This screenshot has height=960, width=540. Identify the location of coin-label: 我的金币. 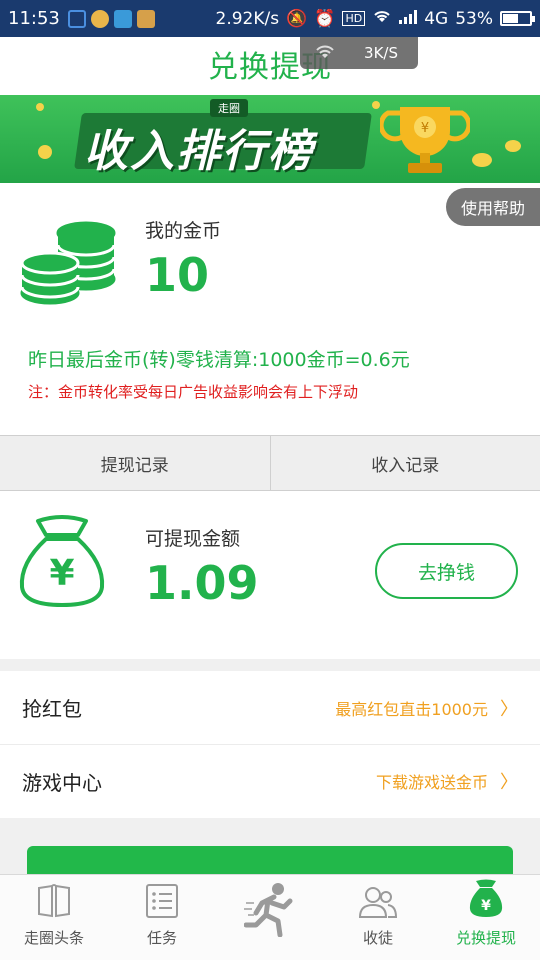
(183, 231).